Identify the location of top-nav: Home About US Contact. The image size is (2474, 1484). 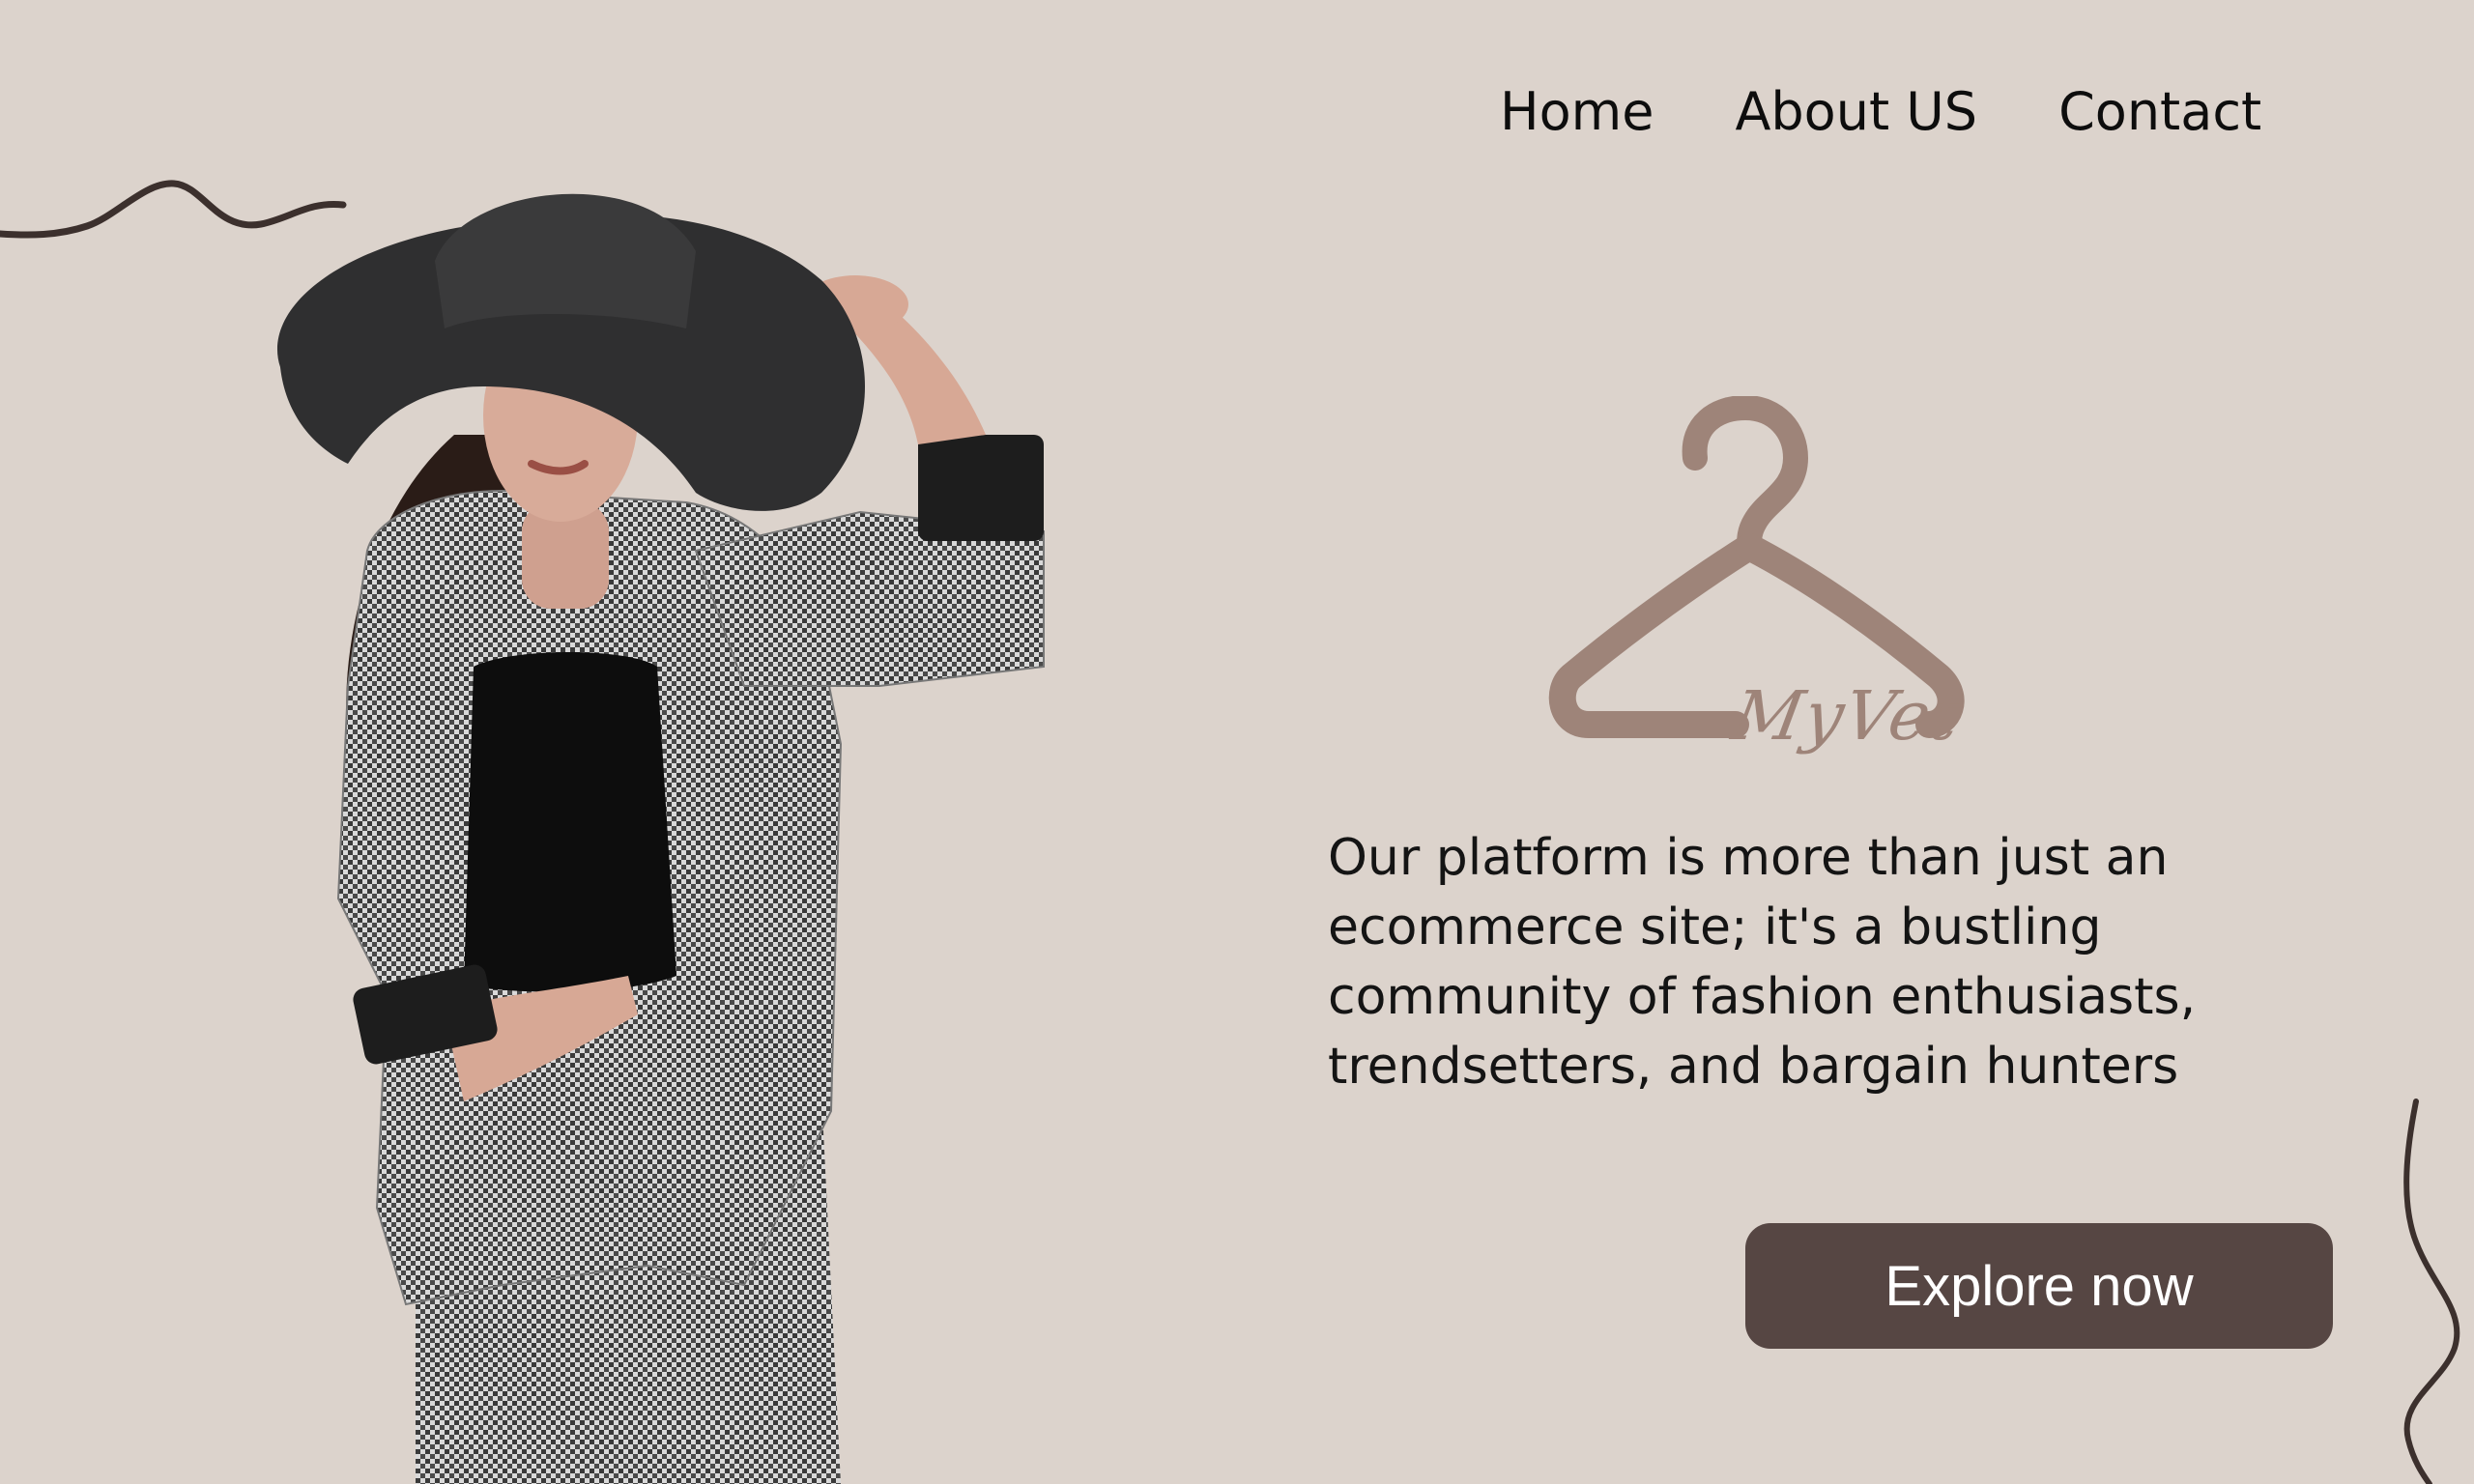
(1881, 112).